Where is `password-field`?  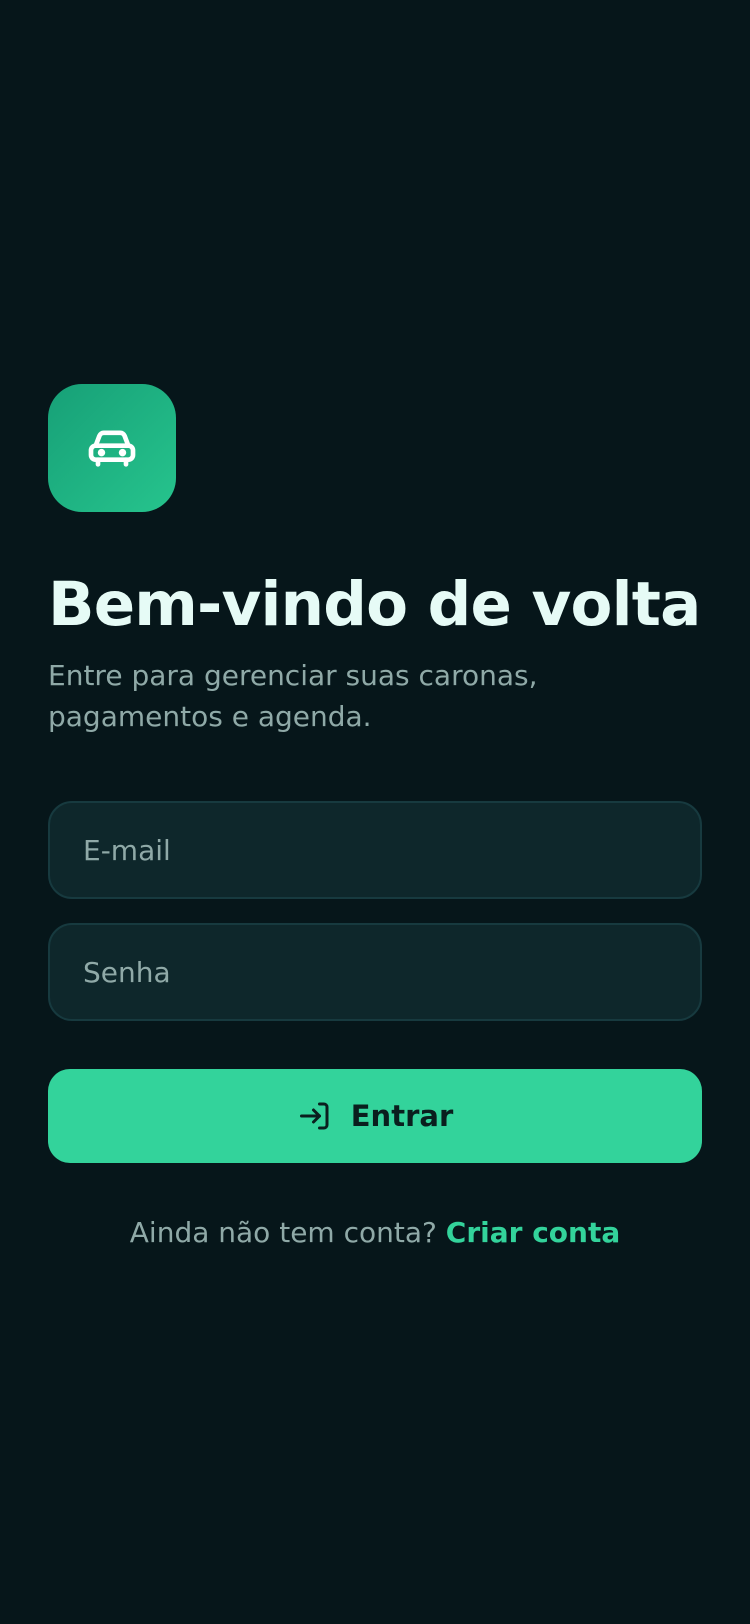
password-field is located at coordinates (375, 972).